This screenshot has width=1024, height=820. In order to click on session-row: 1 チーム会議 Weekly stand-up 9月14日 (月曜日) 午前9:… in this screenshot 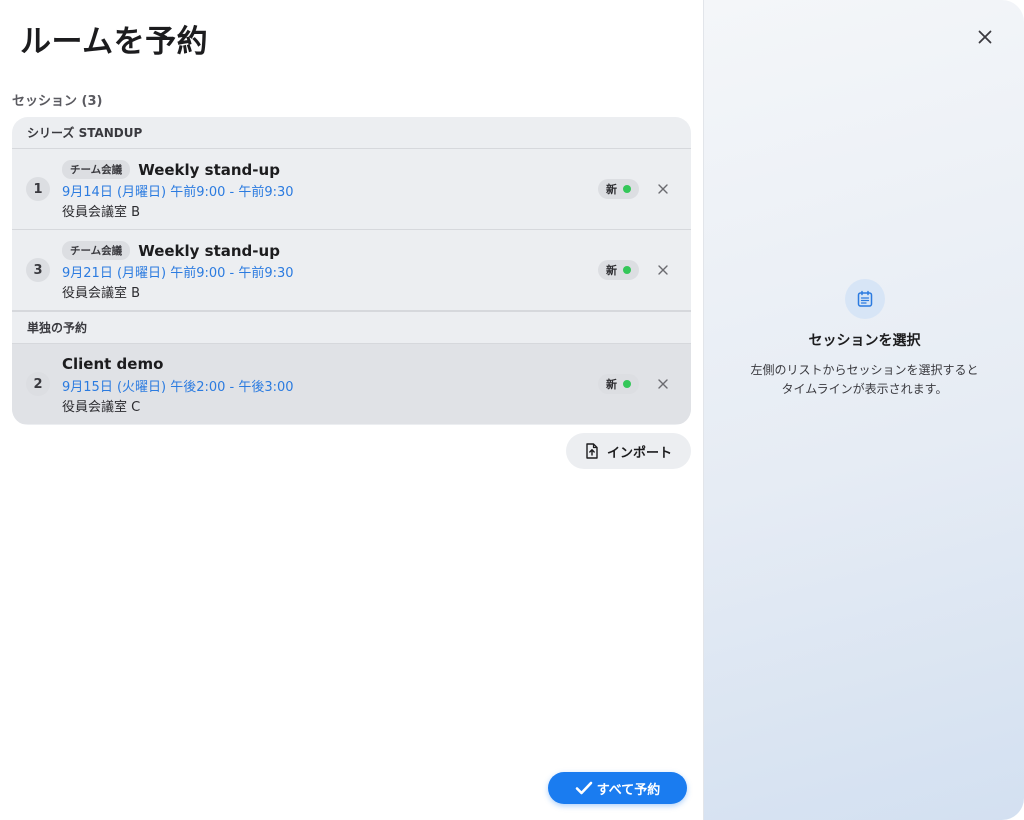, I will do `click(351, 189)`.